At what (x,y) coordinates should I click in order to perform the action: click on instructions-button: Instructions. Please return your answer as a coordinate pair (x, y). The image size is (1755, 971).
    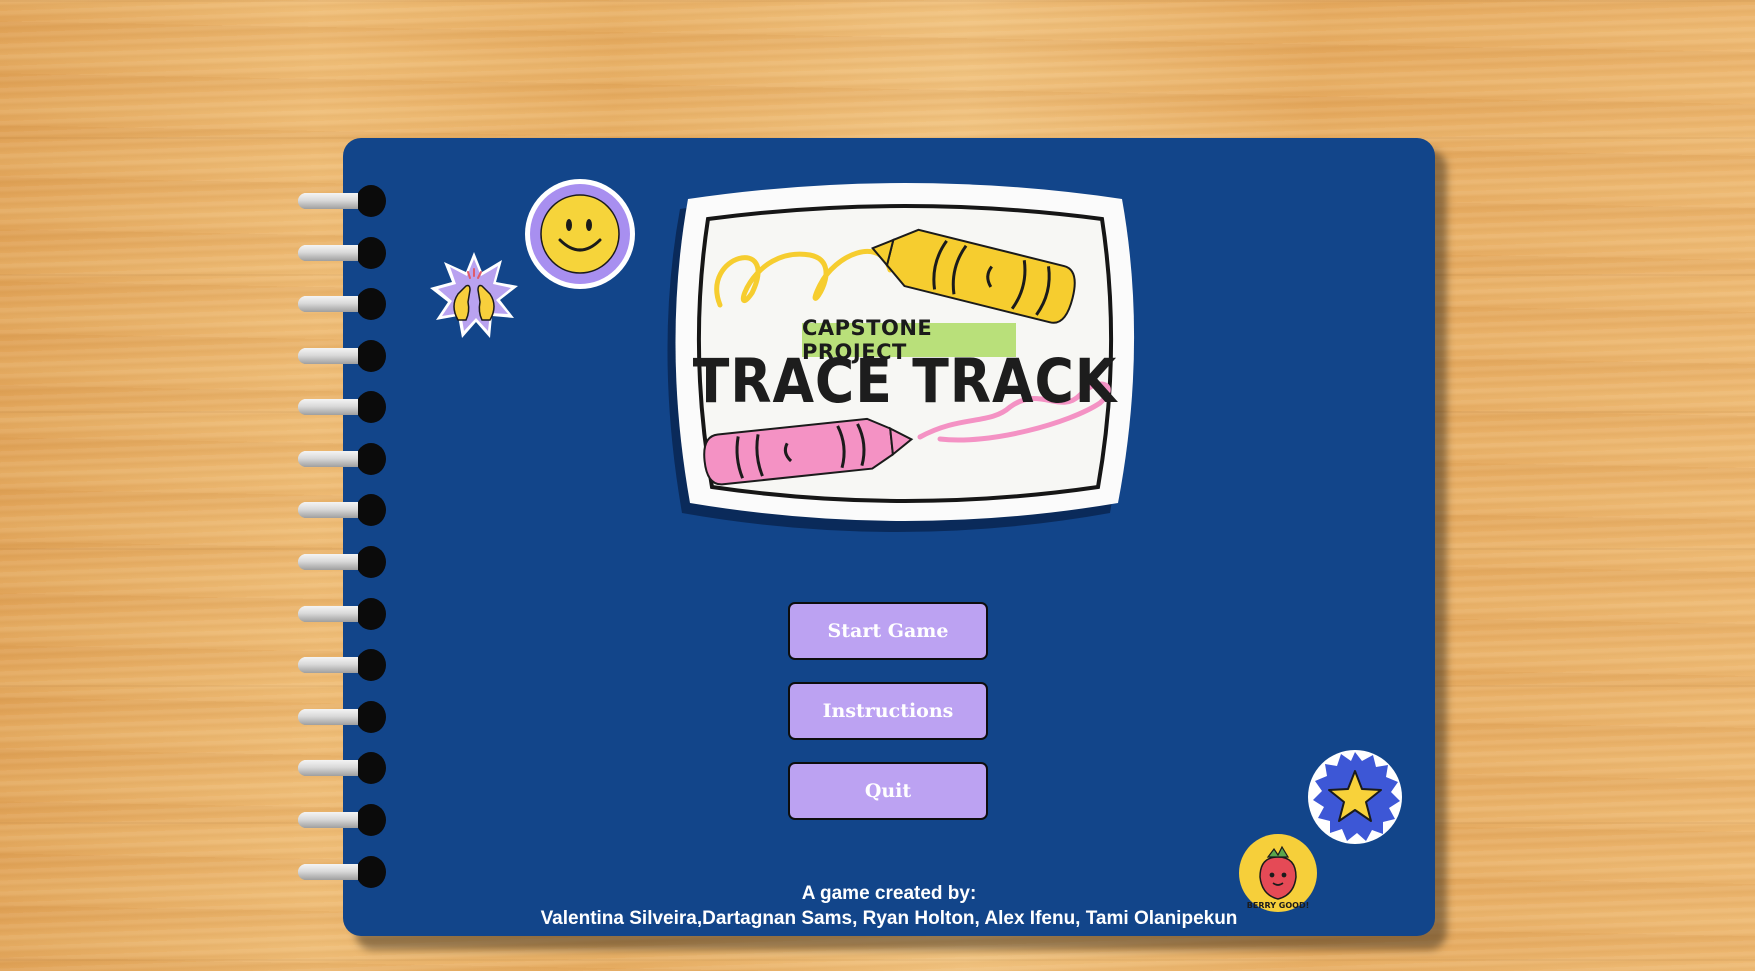
    Looking at the image, I should click on (888, 711).